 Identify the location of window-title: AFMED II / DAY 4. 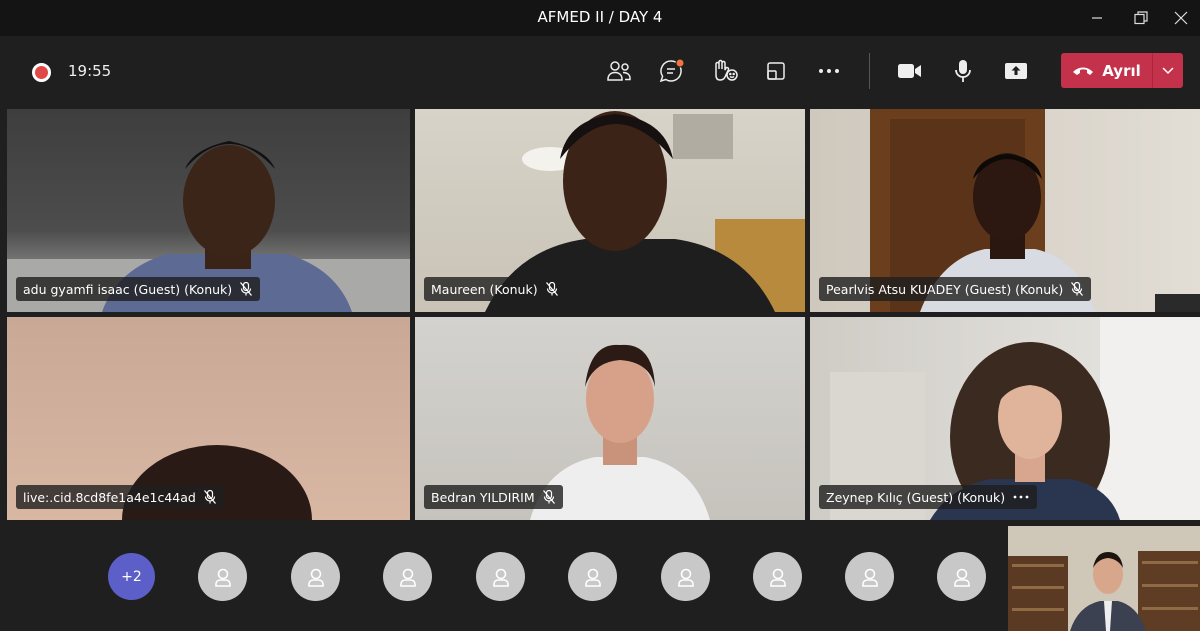
(600, 17).